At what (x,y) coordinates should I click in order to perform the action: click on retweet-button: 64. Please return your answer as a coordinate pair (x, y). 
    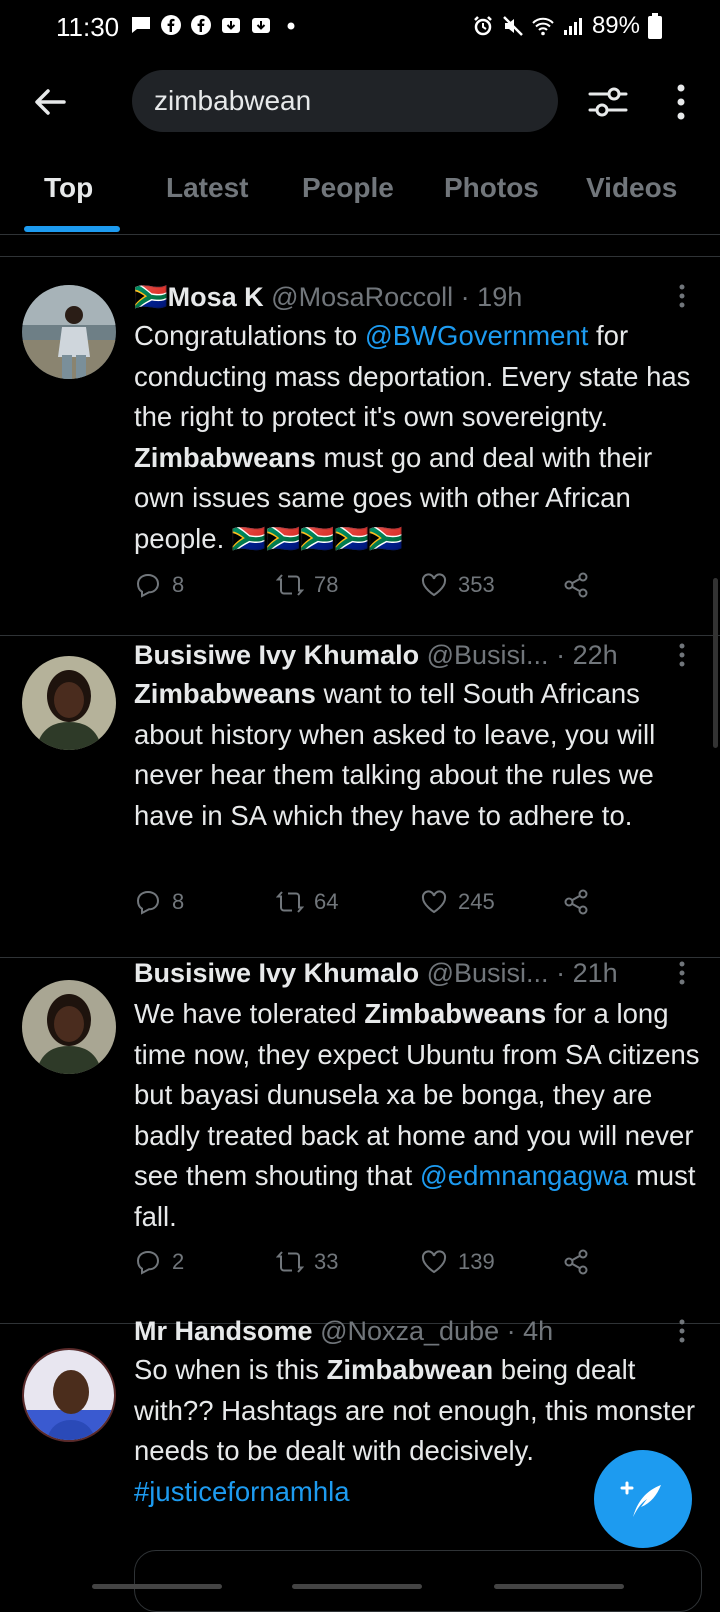
    Looking at the image, I should click on (307, 902).